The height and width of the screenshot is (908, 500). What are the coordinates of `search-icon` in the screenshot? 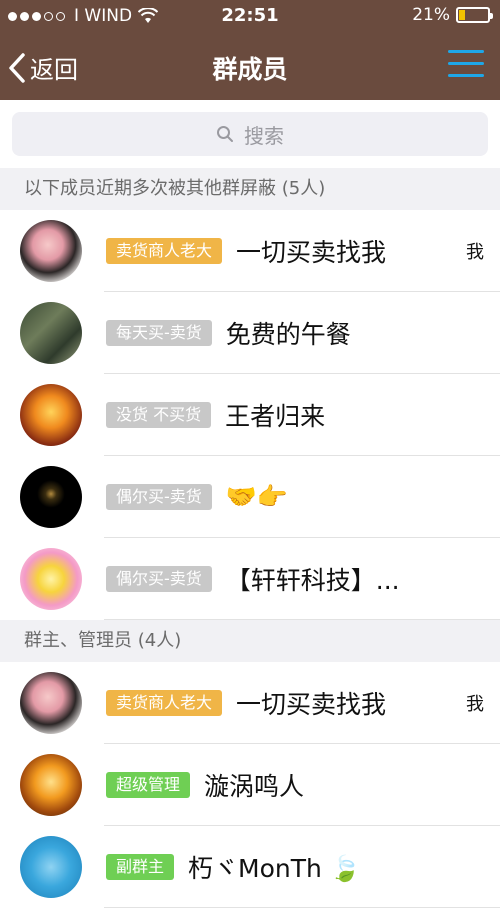 It's located at (225, 134).